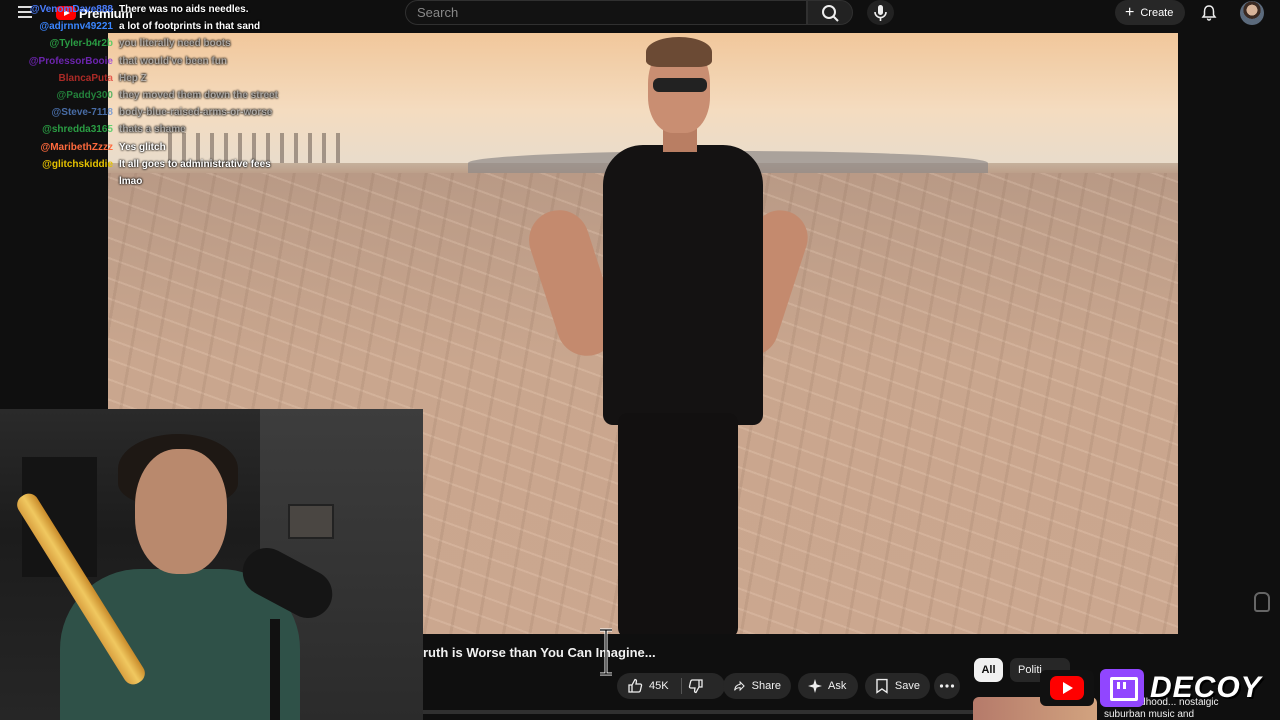 This screenshot has width=1280, height=720. I want to click on chat-username: @adjrnnv49221, so click(56, 27).